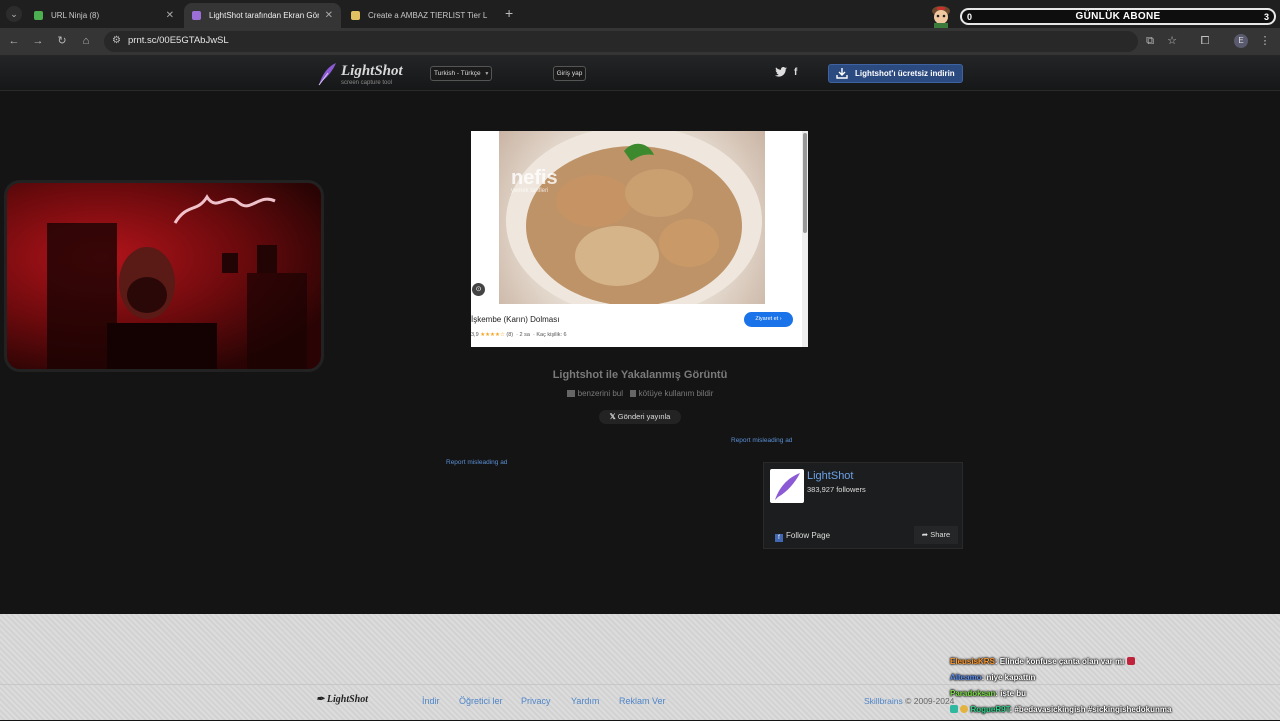 The width and height of the screenshot is (1280, 721). What do you see at coordinates (478, 289) in the screenshot?
I see `lens-icon: ⊙` at bounding box center [478, 289].